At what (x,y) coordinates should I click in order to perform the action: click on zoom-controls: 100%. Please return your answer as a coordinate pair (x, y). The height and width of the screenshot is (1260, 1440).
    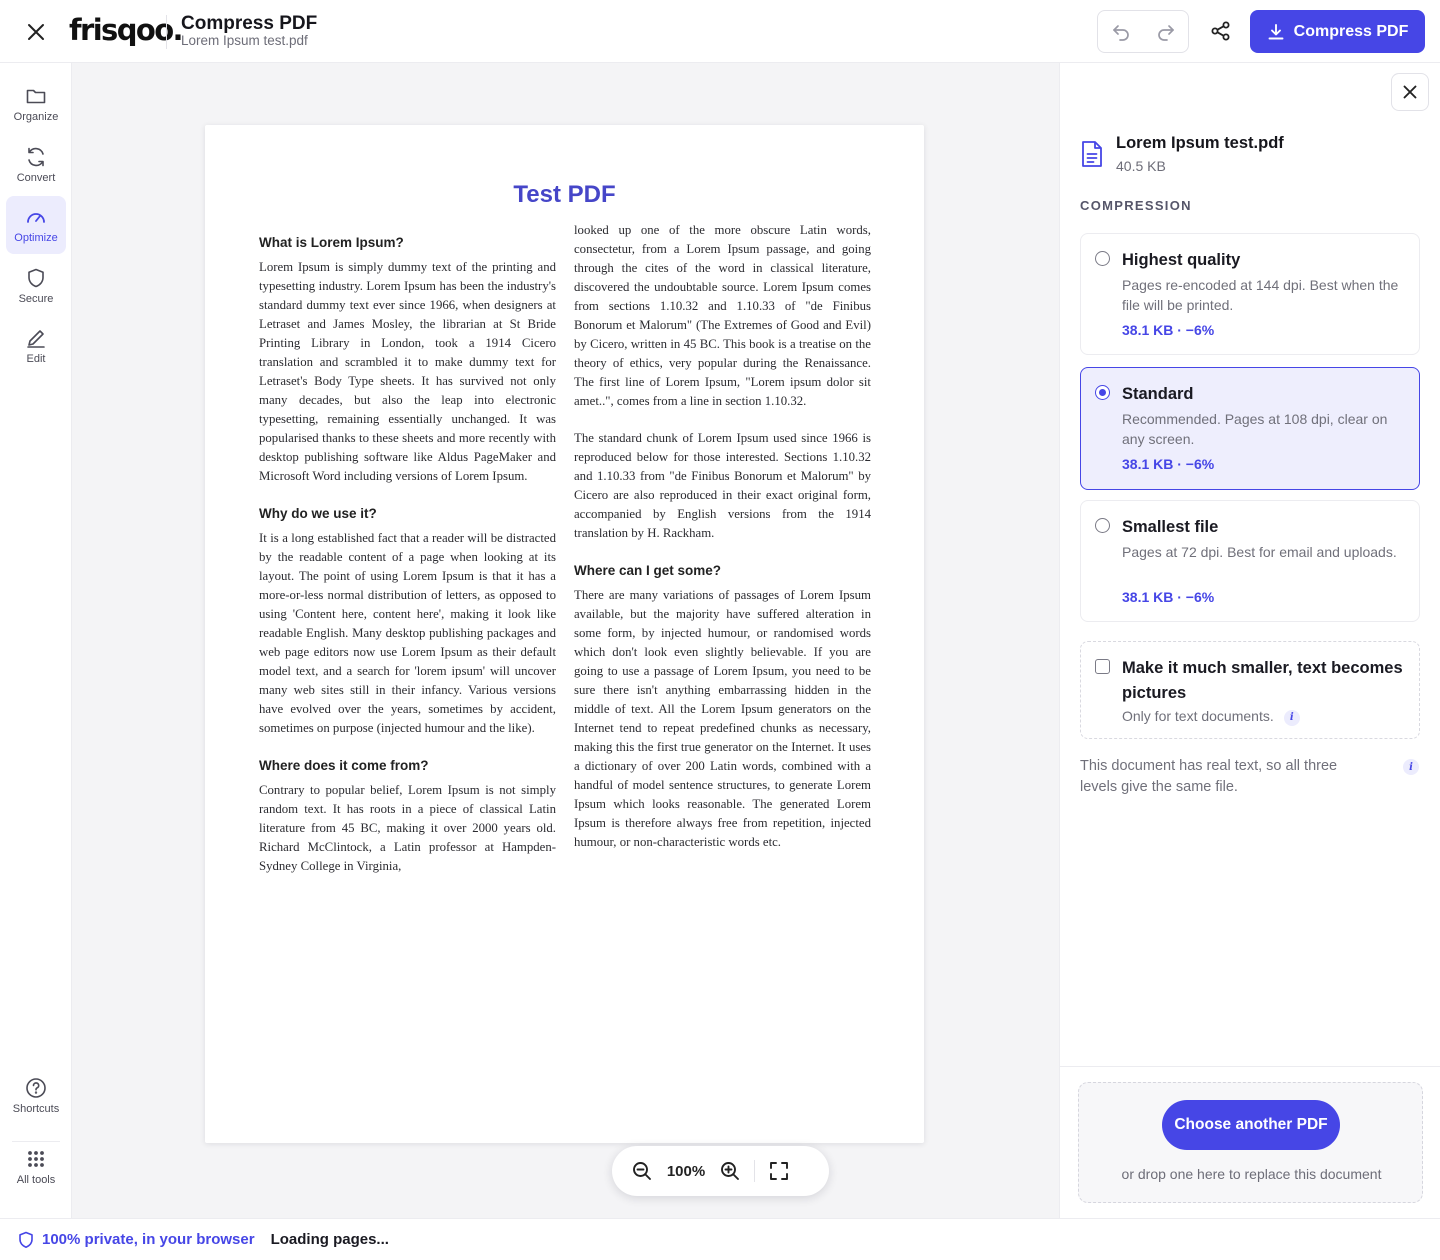
    Looking at the image, I should click on (720, 1171).